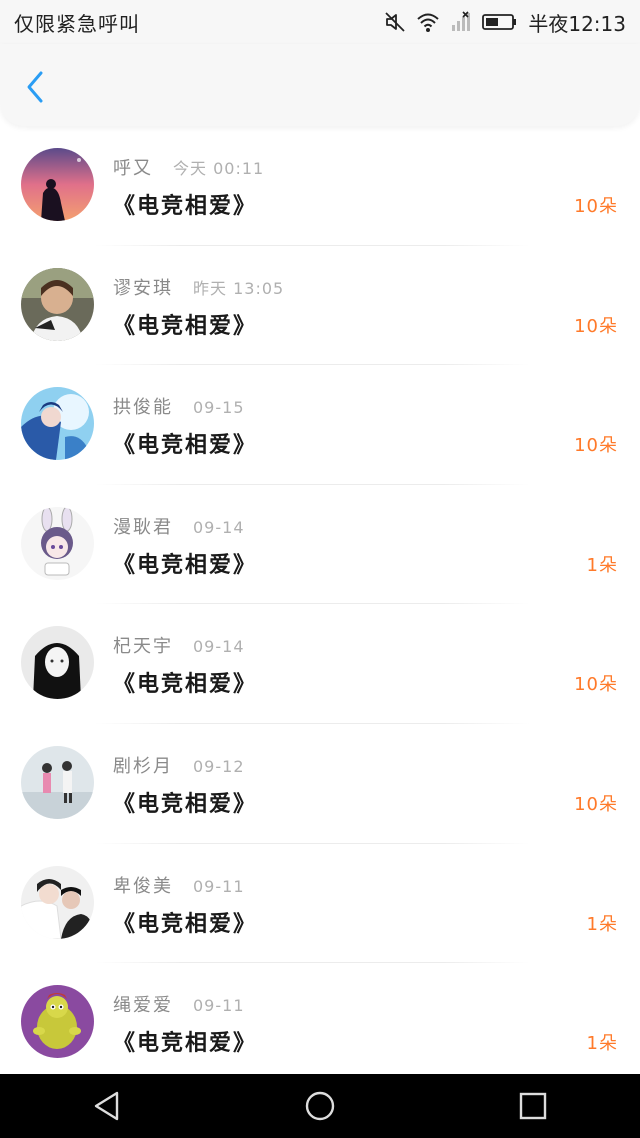  I want to click on name-time-line: 拱俊能 09-15, so click(179, 406).